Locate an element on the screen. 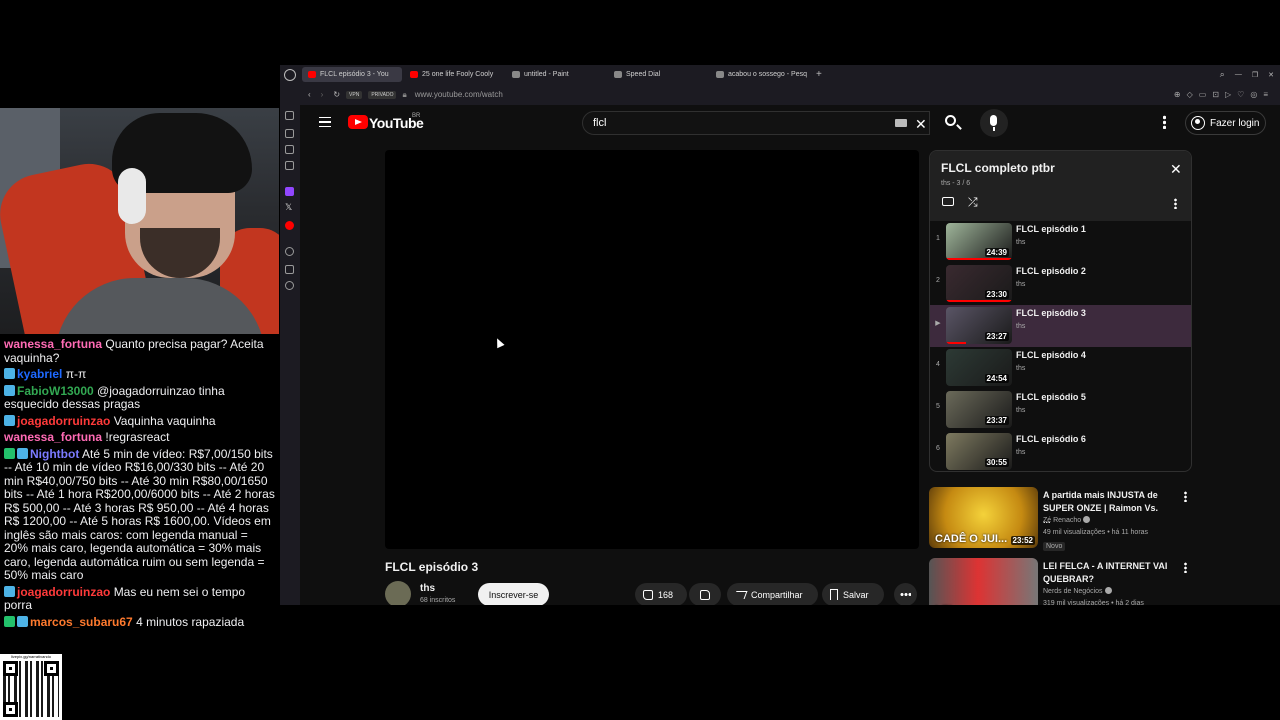 This screenshot has width=1280, height=720. recommended-video-title: LEI FELCA - A INTERNET VAI QUEBRAR? is located at coordinates (1105, 572).